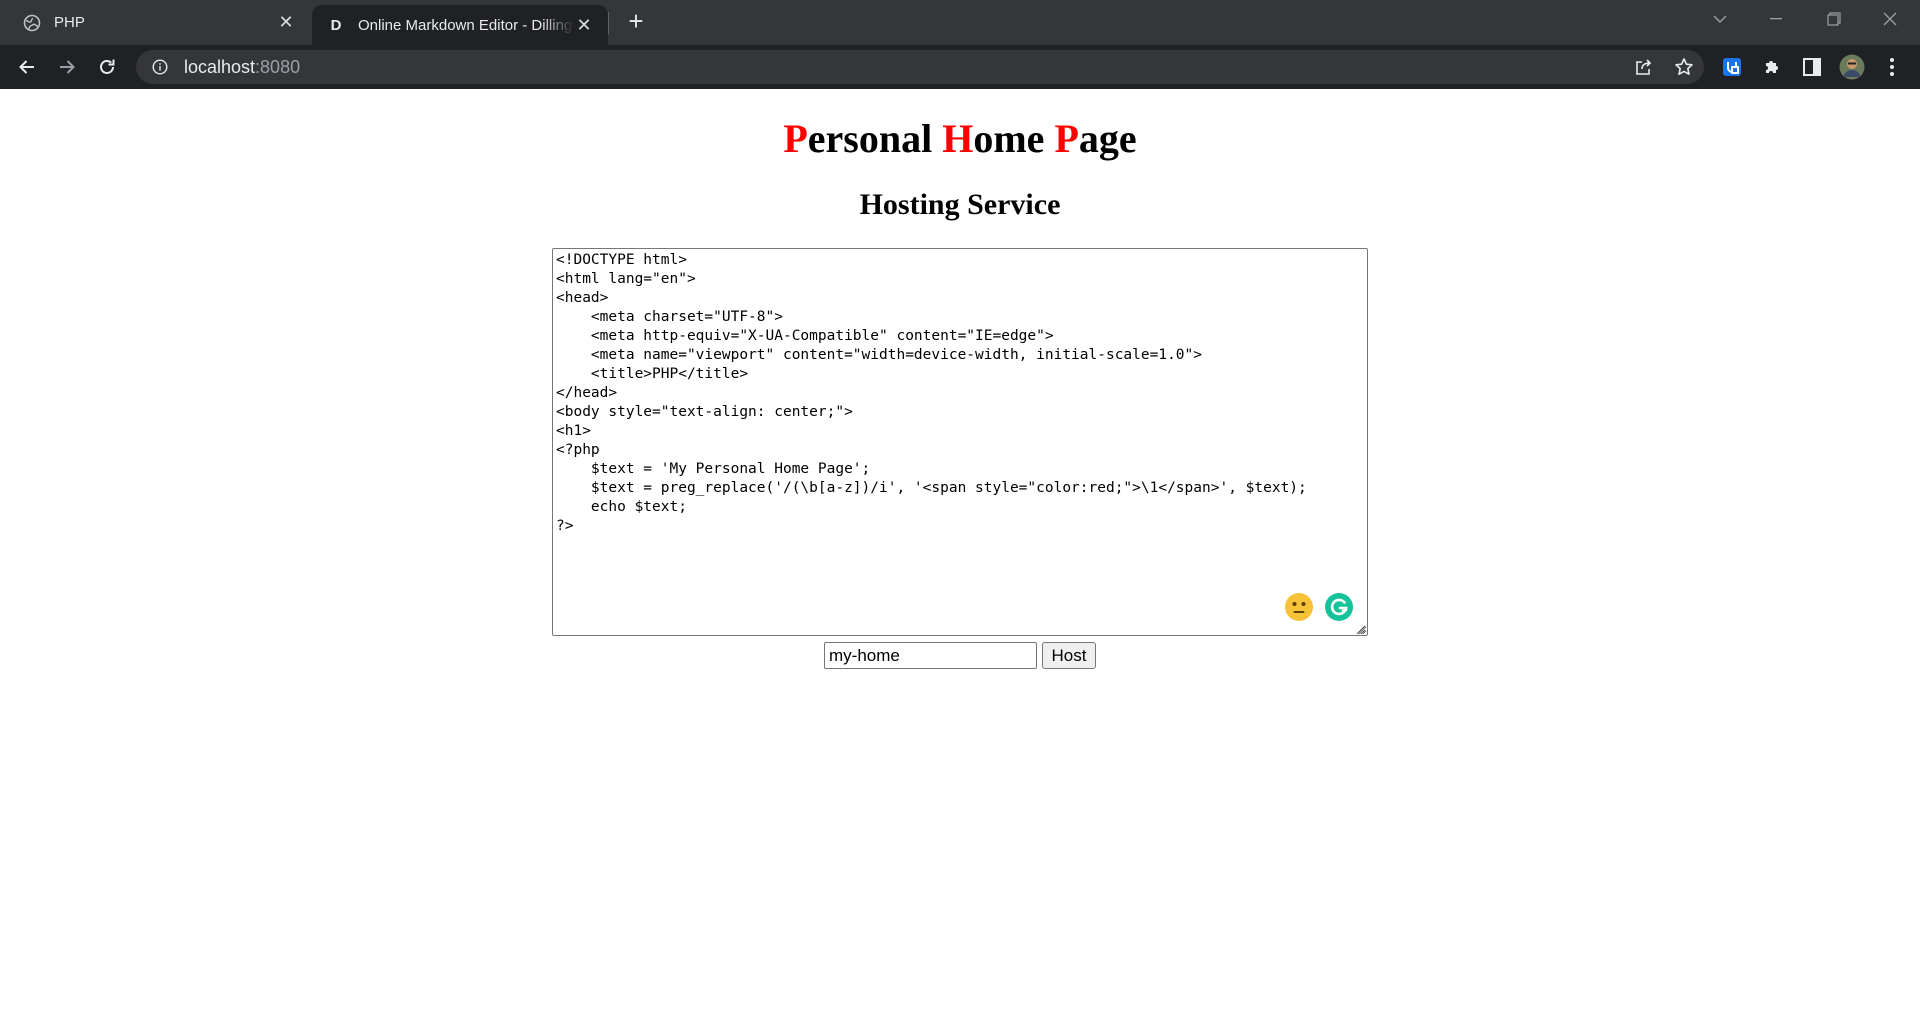 The height and width of the screenshot is (1020, 1920). Describe the element at coordinates (636, 22) in the screenshot. I see `new-tab-button: +` at that location.